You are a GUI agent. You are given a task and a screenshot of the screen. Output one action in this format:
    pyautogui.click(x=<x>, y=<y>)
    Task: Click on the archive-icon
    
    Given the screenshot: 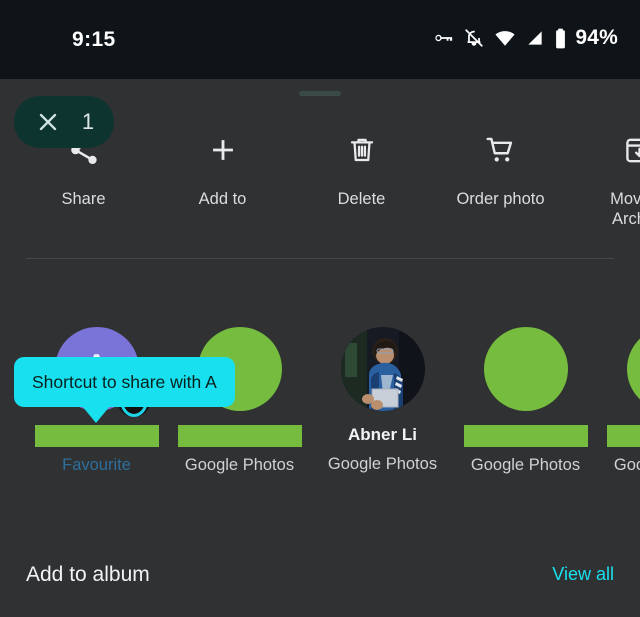 What is the action you would take?
    pyautogui.click(x=631, y=150)
    